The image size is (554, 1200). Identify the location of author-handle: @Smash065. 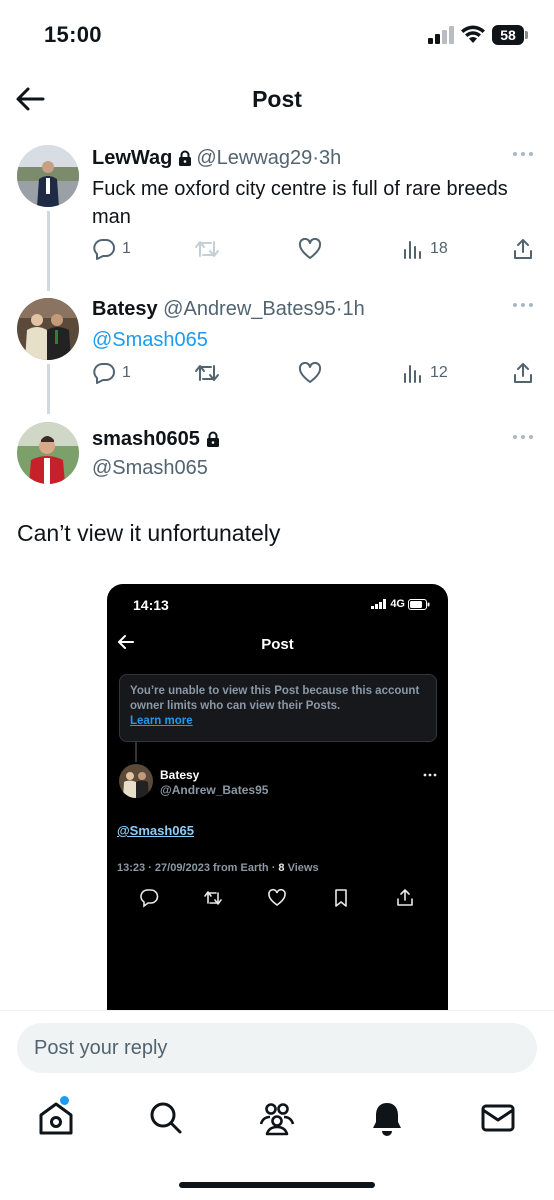
(150, 468).